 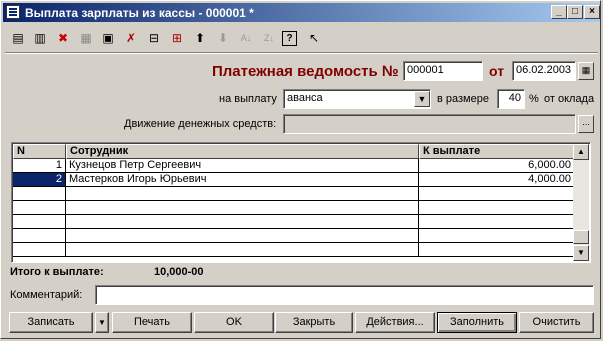 I want to click on date-field: 06.02.2003, so click(x=544, y=71).